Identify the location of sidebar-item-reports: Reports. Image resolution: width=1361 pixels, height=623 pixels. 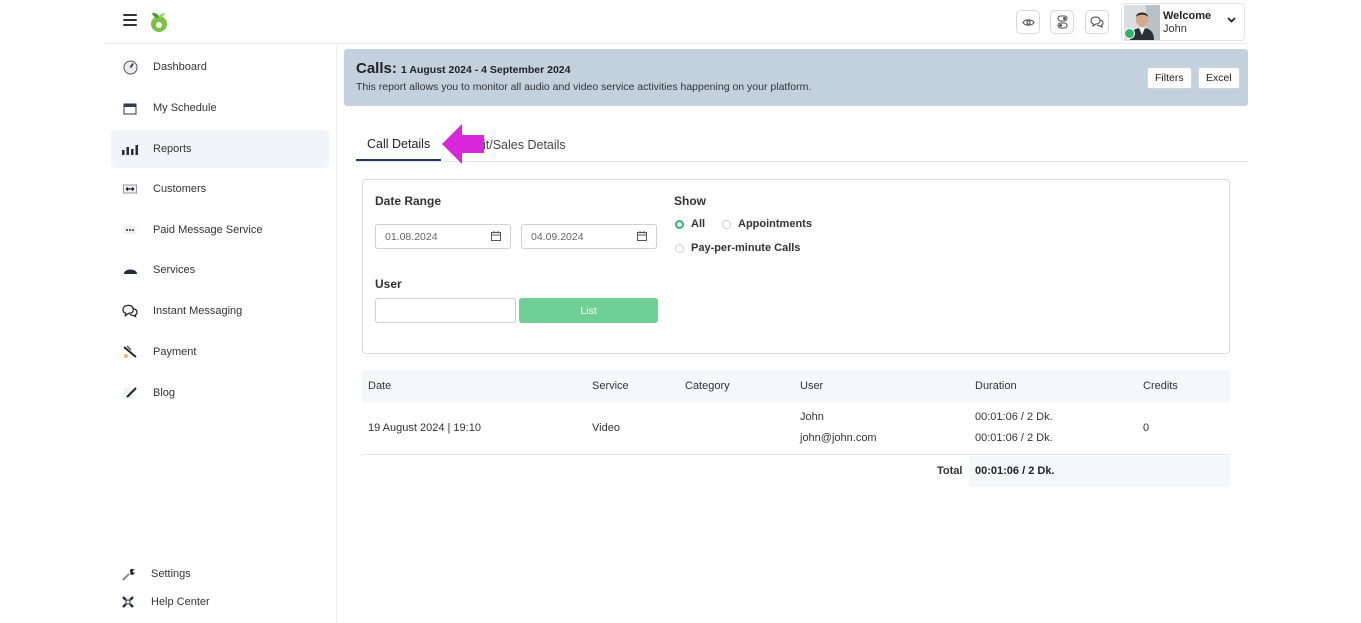
(220, 149).